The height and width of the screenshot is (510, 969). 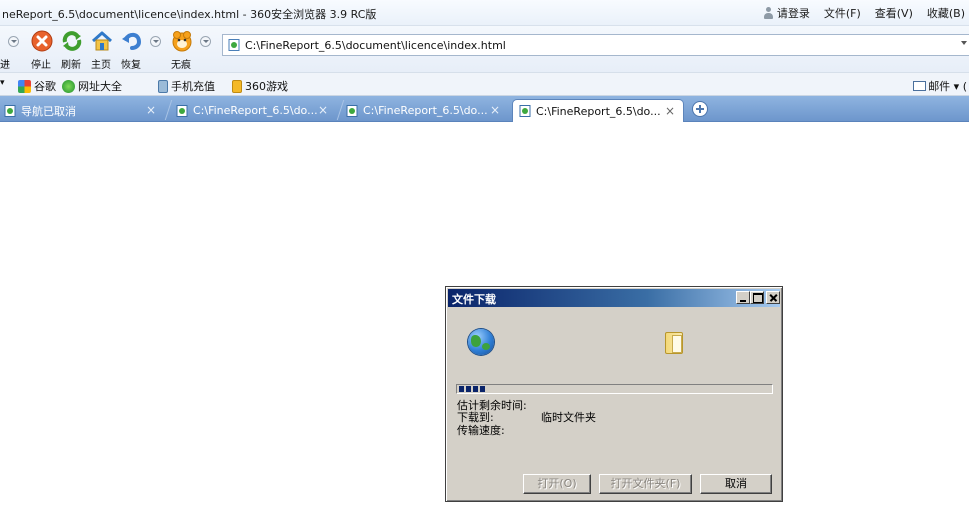 What do you see at coordinates (946, 13) in the screenshot?
I see `menu-favorites: 收藏(B)` at bounding box center [946, 13].